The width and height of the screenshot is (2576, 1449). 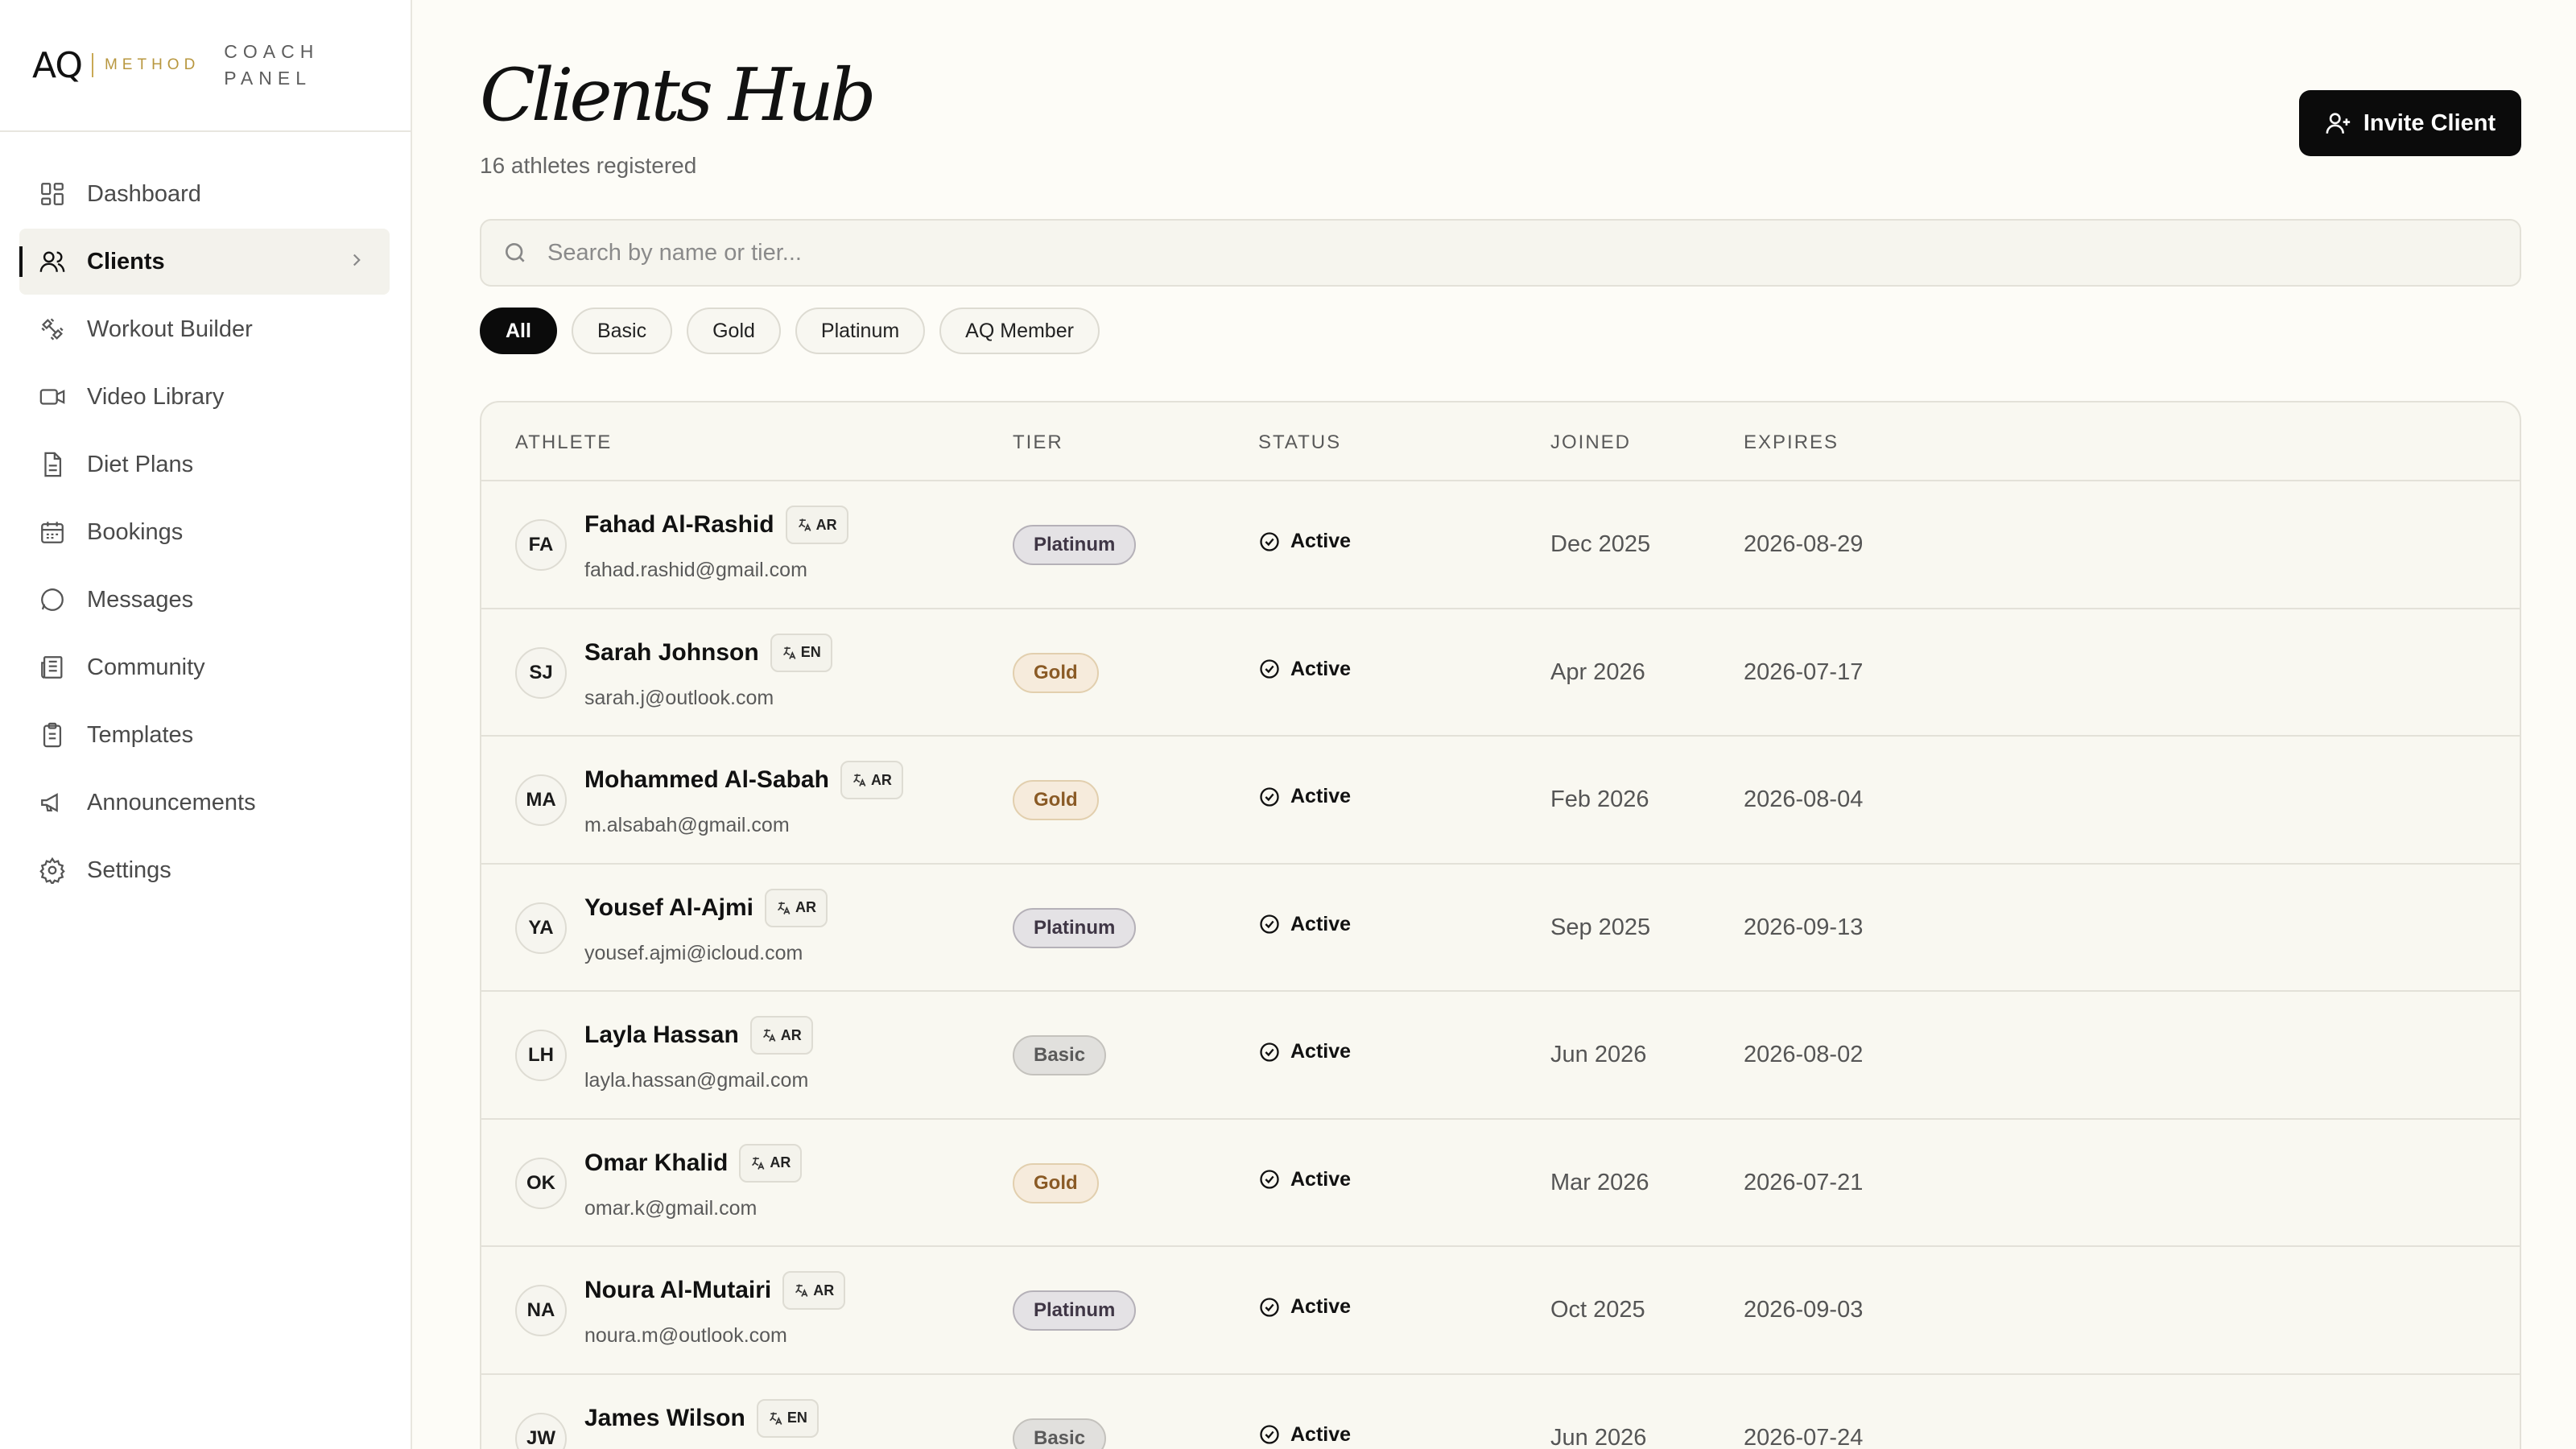 I want to click on chevron-right-icon, so click(x=357, y=260).